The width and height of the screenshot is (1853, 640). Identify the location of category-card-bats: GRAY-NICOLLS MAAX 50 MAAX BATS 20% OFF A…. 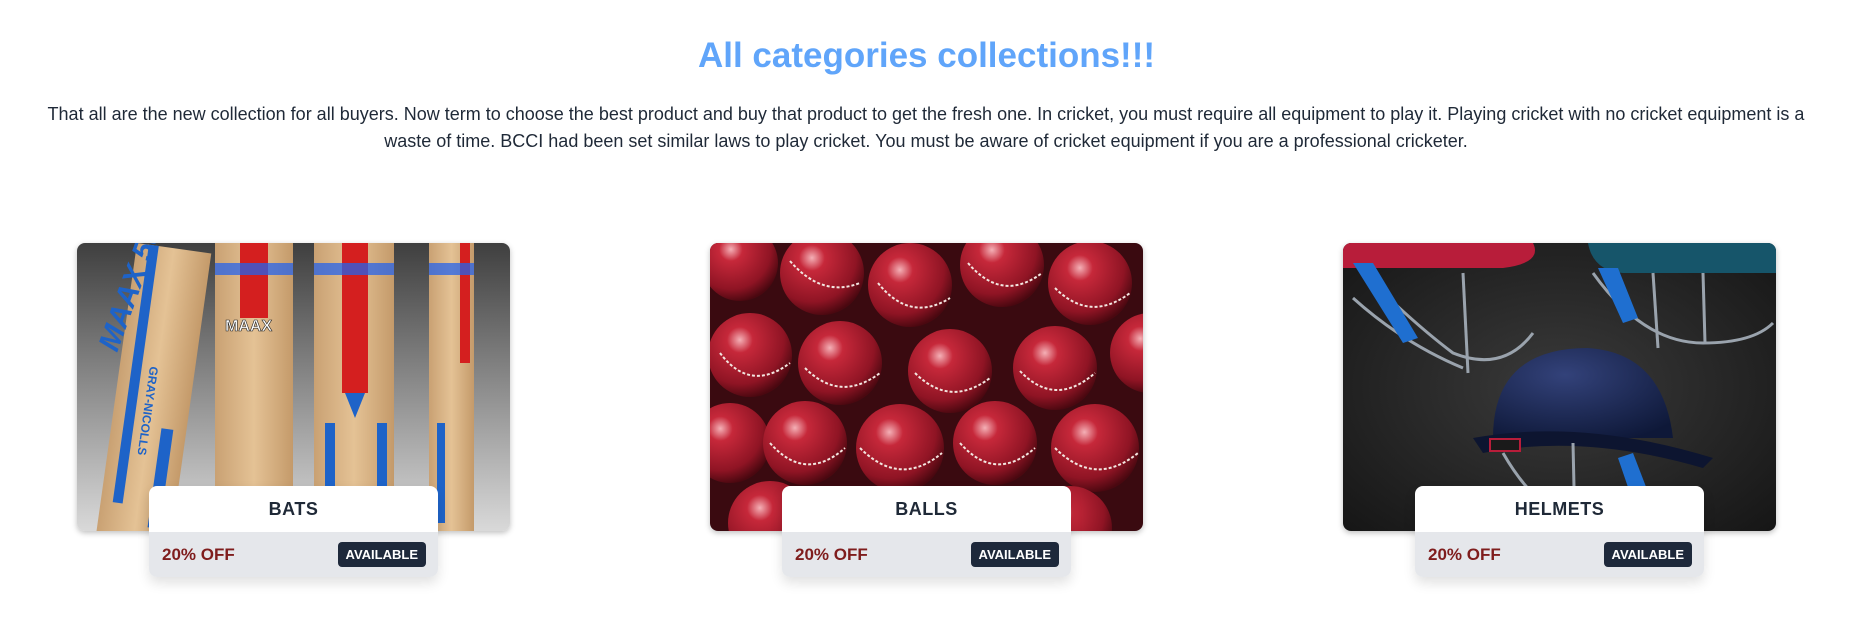
(293, 413).